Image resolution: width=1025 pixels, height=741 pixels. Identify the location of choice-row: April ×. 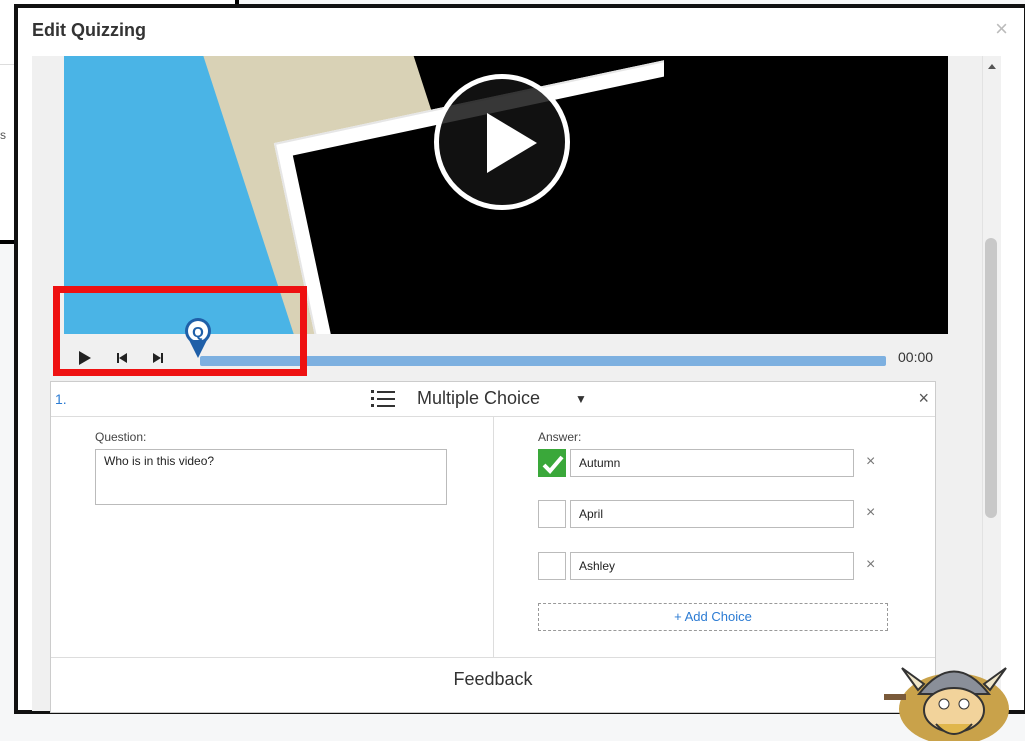
(713, 515).